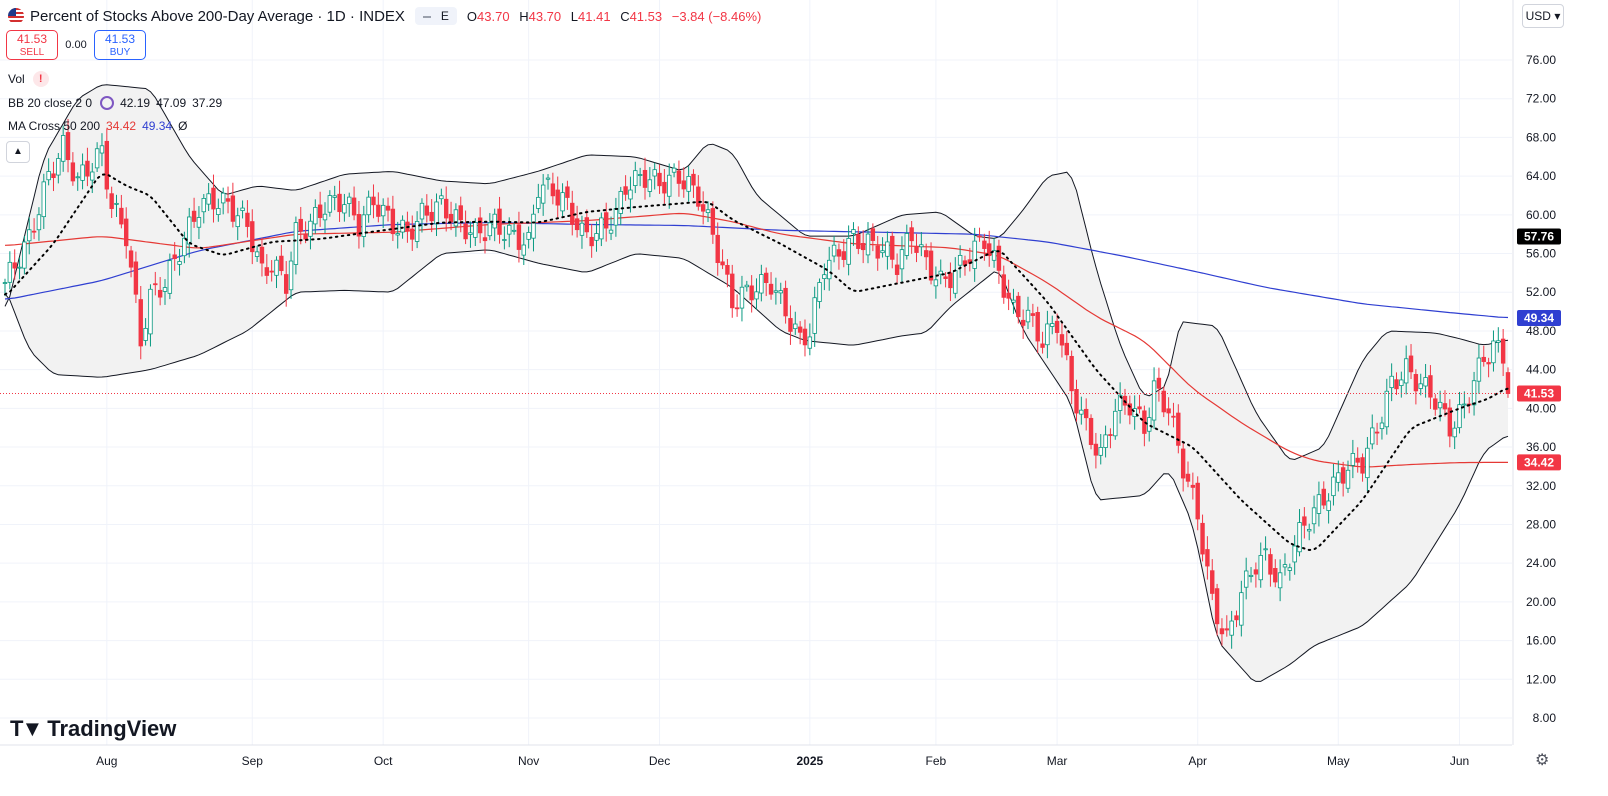 Image resolution: width=1608 pixels, height=796 pixels. I want to click on volume-label: Vol, so click(16, 79).